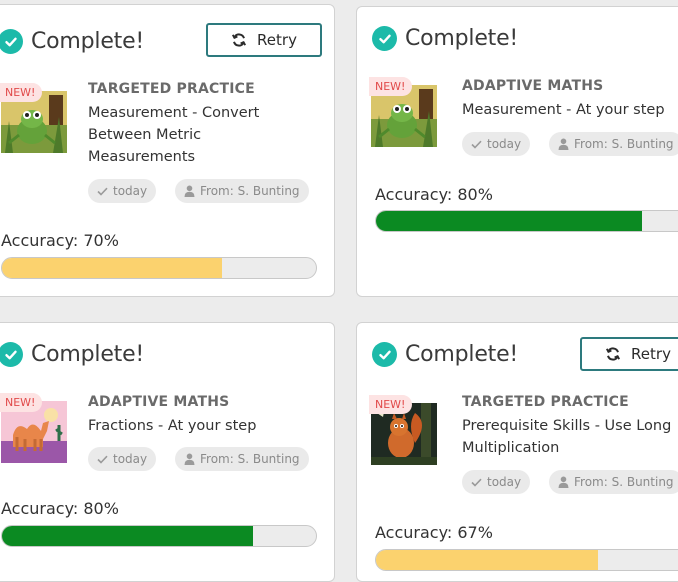 This screenshot has height=582, width=678. What do you see at coordinates (434, 532) in the screenshot?
I see `accuracy-label: Accuracy: 67%` at bounding box center [434, 532].